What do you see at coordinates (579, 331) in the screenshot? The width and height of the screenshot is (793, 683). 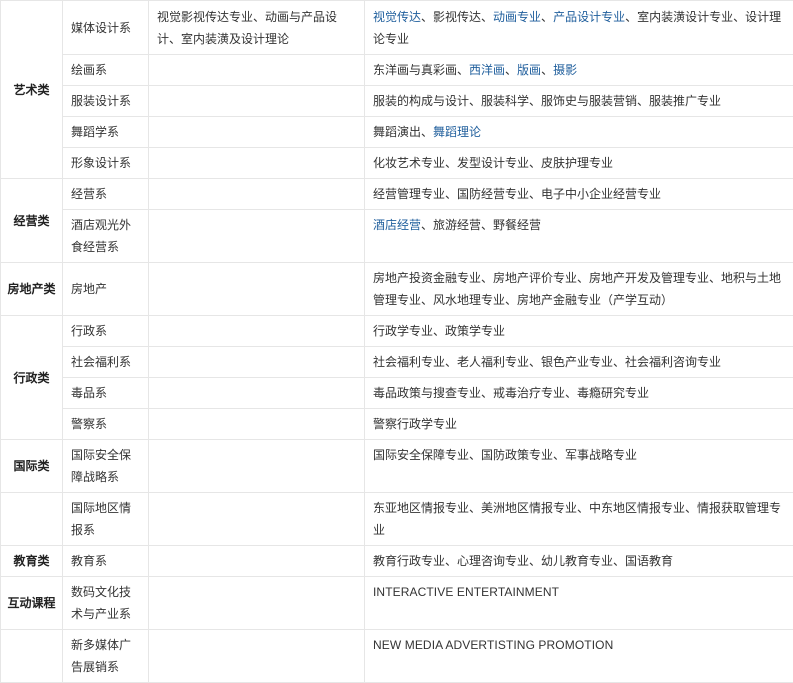 I see `majors-cell: 行政学专业、政策学专业` at bounding box center [579, 331].